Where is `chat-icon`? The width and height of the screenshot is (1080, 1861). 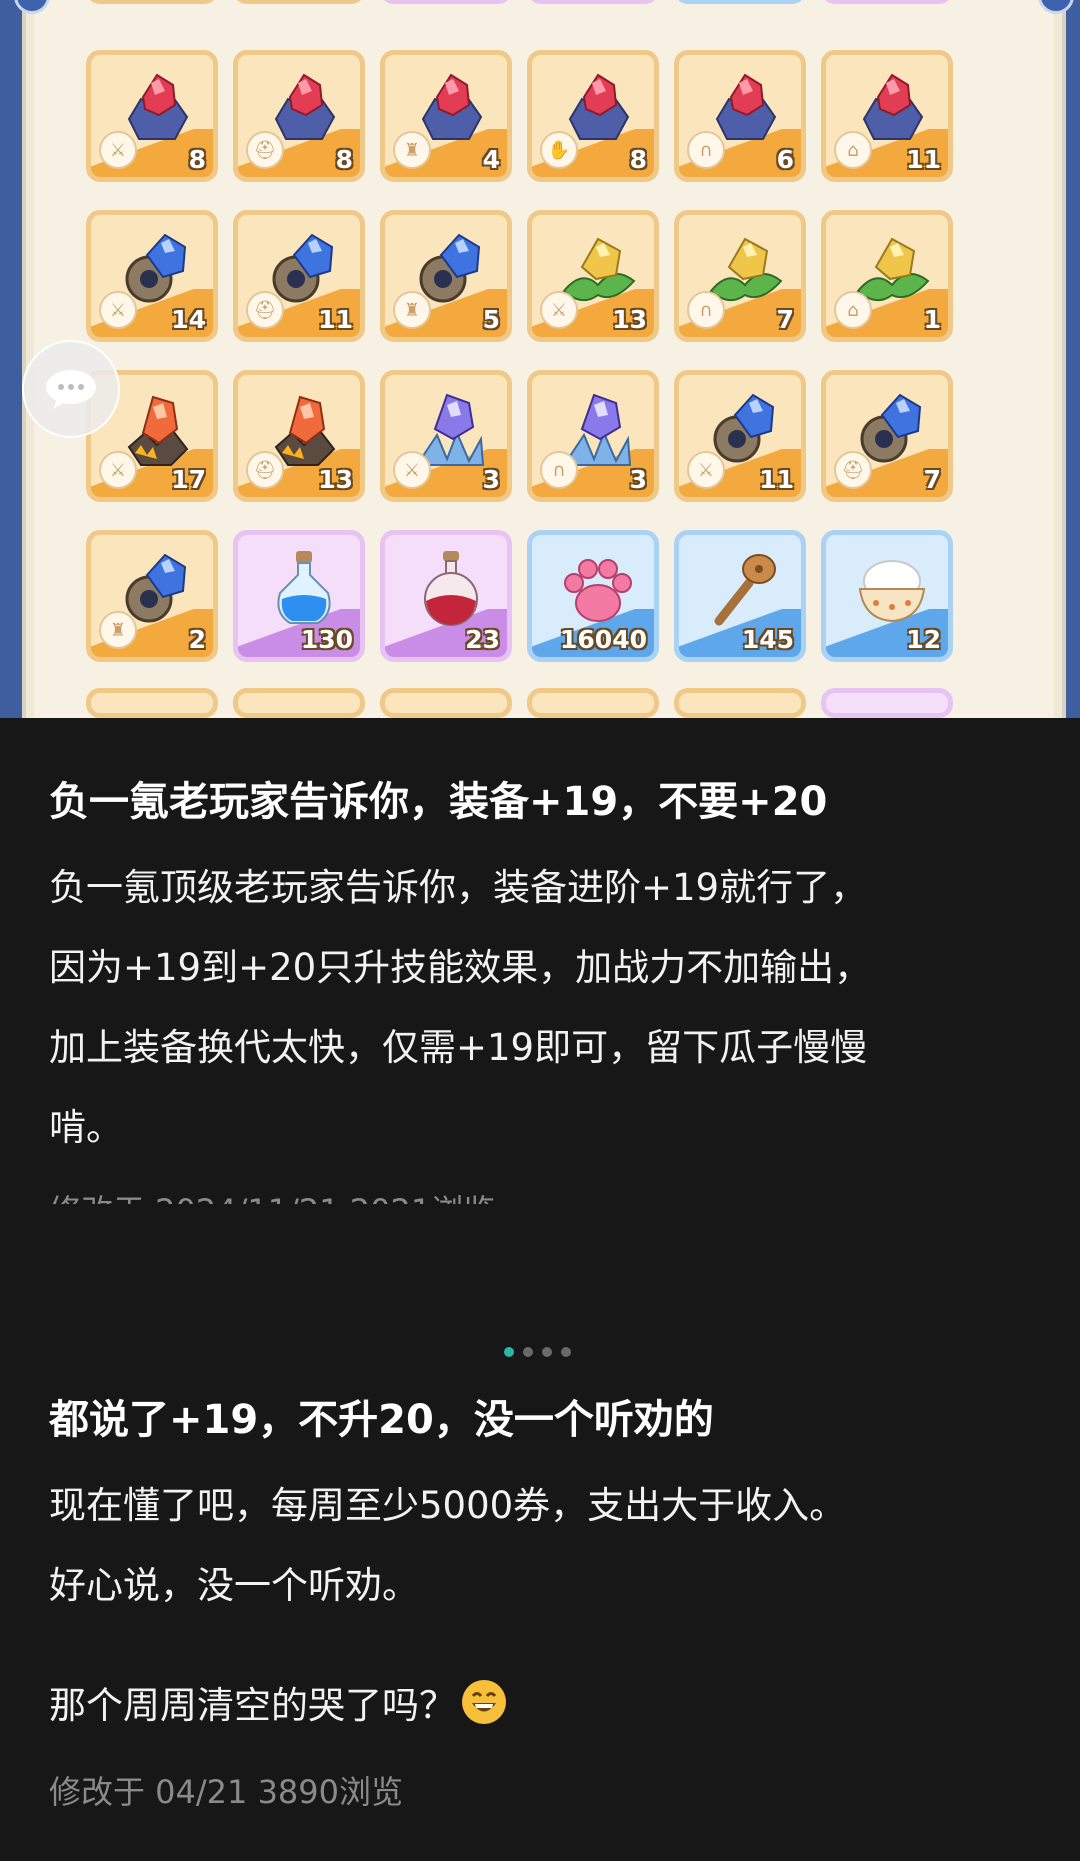
chat-icon is located at coordinates (71, 389).